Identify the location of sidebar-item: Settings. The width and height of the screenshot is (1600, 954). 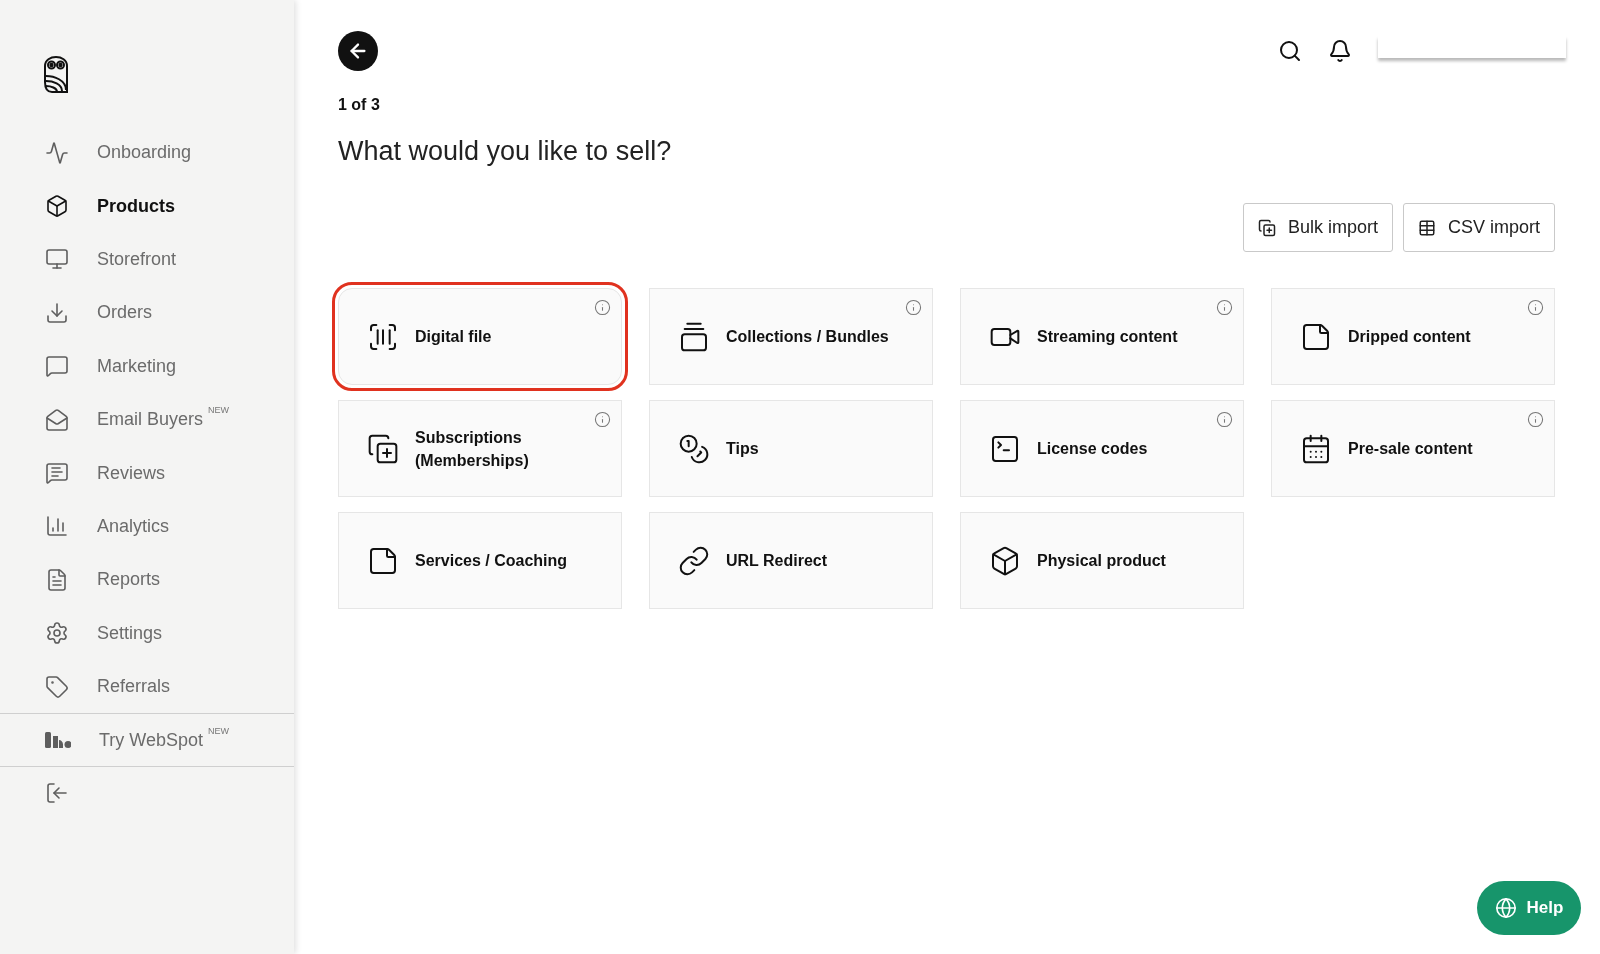
(147, 633).